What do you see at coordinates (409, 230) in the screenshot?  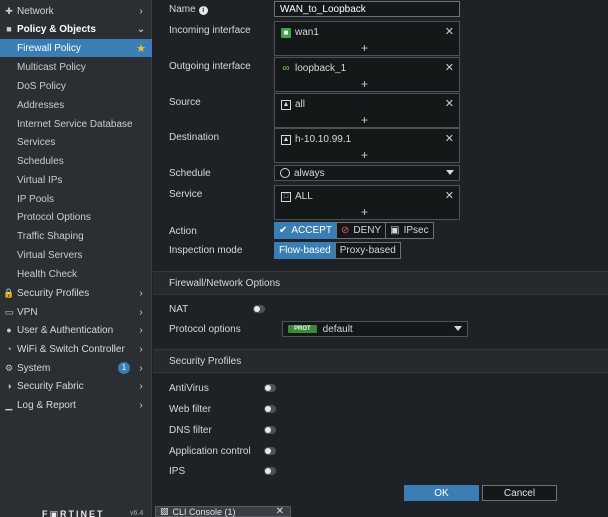 I see `action-ipsec-button: ▣ IPsec` at bounding box center [409, 230].